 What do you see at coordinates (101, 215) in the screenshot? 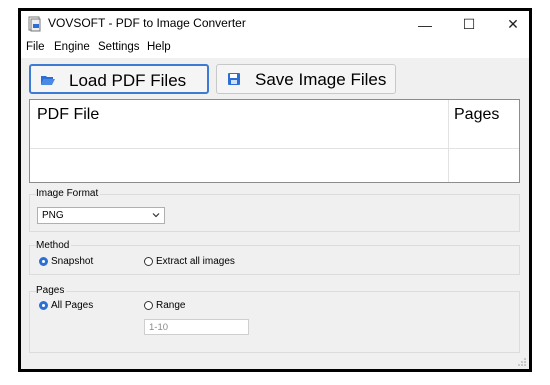
I see `image-format-select: PNG` at bounding box center [101, 215].